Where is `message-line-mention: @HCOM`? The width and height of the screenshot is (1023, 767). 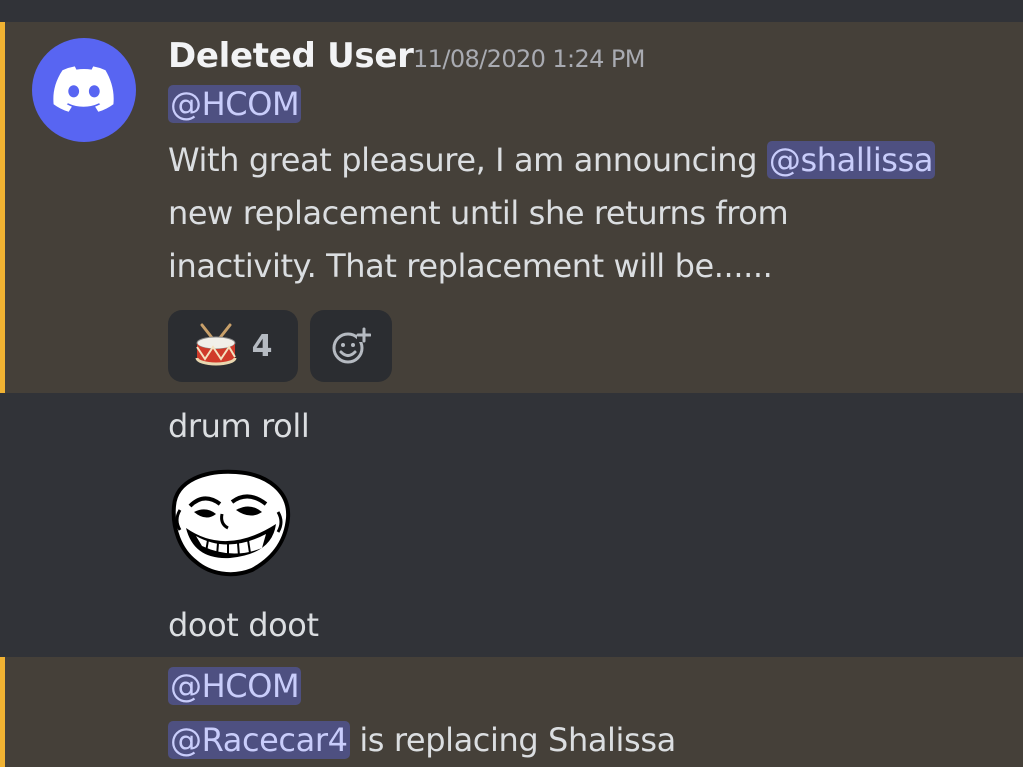 message-line-mention: @HCOM is located at coordinates (235, 104).